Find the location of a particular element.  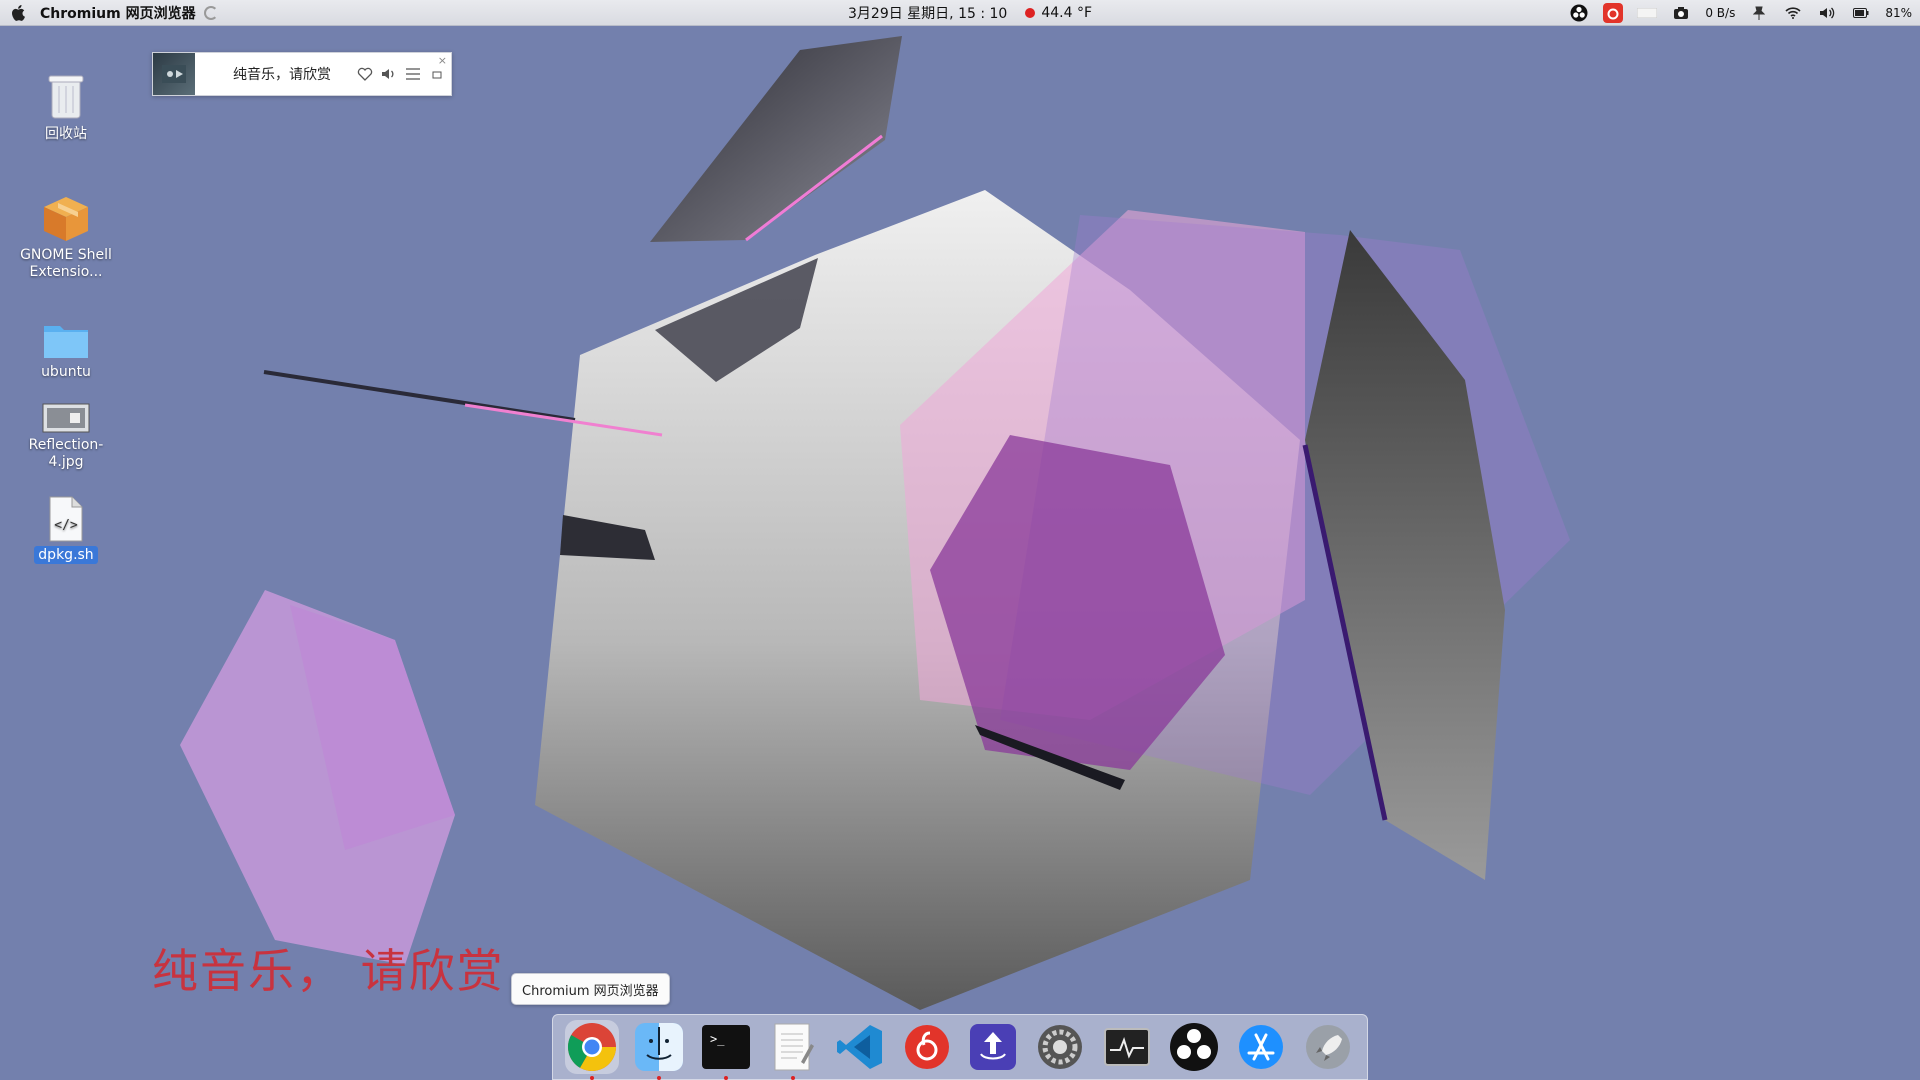

dock-item-chromium is located at coordinates (592, 1050).